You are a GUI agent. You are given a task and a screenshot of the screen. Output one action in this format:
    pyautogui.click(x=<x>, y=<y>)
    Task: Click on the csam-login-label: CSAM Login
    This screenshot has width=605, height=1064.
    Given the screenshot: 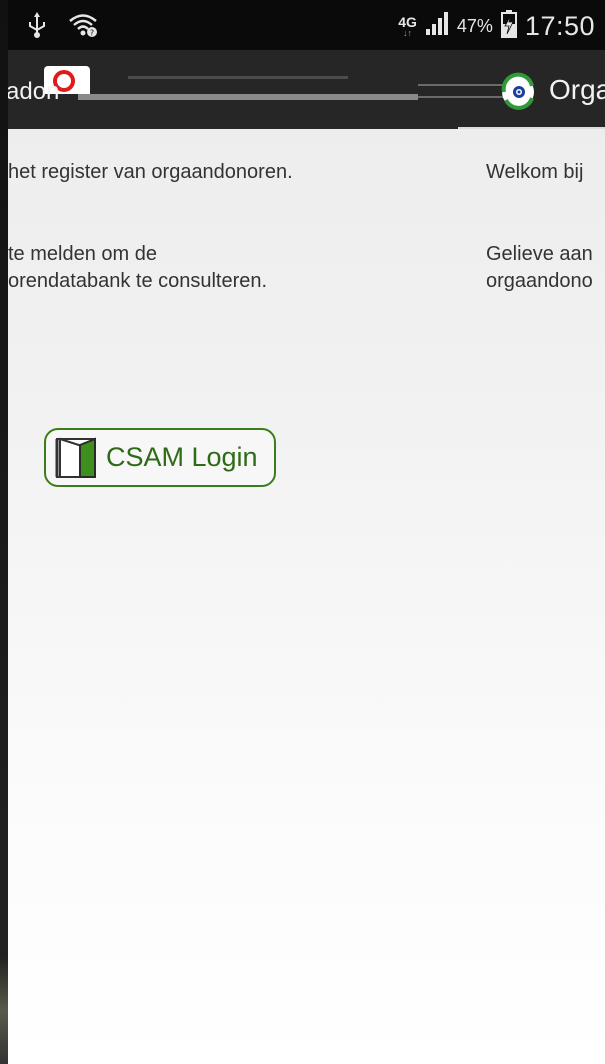 What is the action you would take?
    pyautogui.click(x=182, y=457)
    